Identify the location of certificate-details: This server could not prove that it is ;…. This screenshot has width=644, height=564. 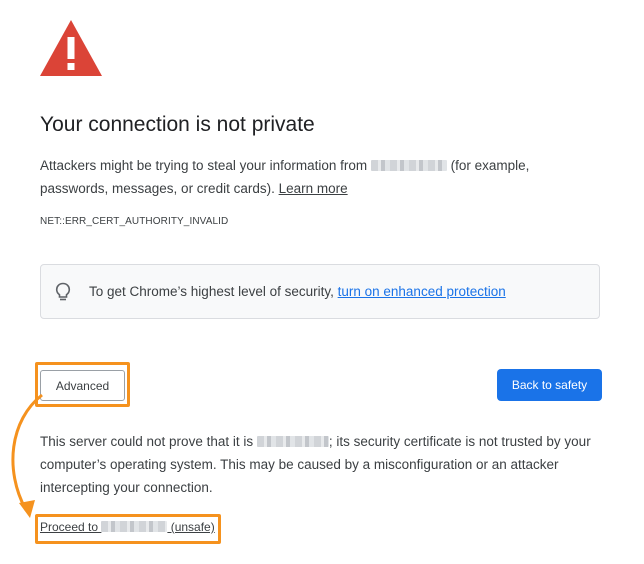
(320, 464).